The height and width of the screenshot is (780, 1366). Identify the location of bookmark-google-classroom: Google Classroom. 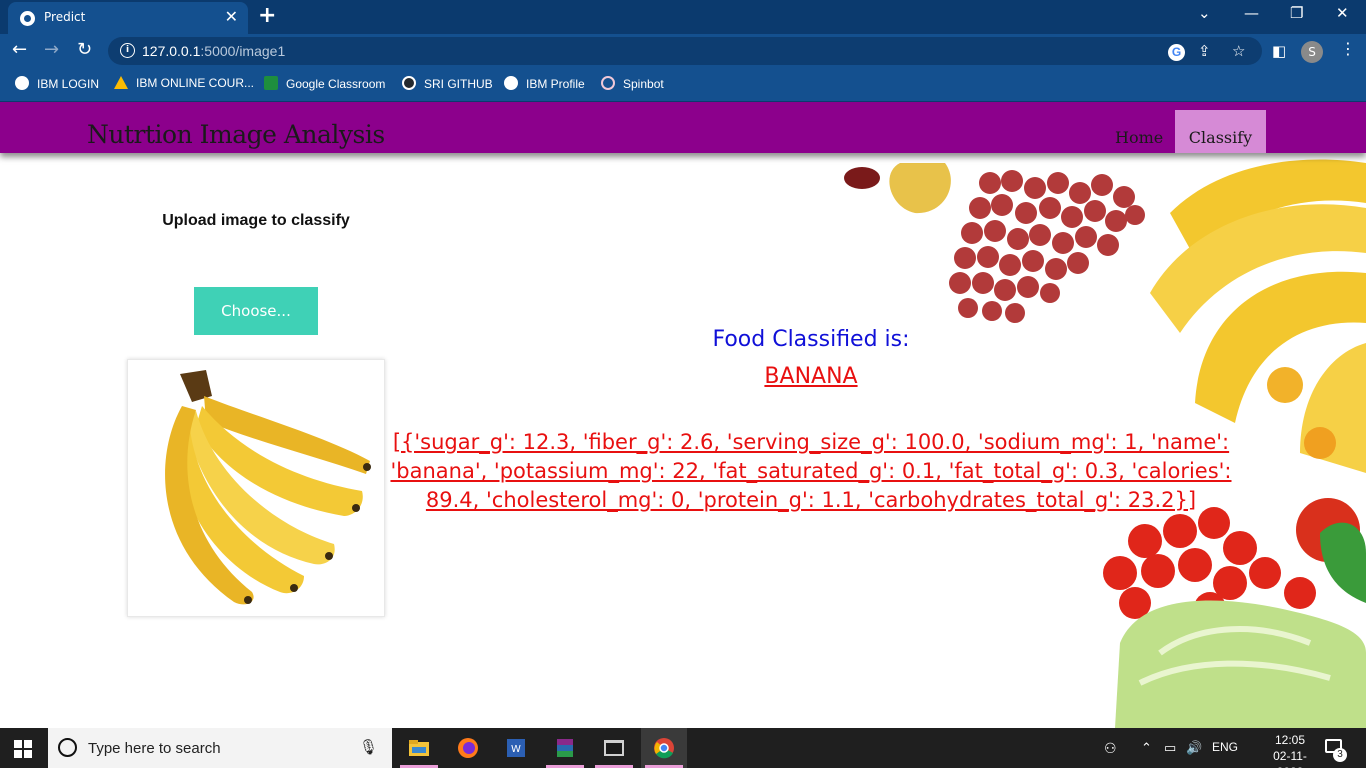
(324, 83).